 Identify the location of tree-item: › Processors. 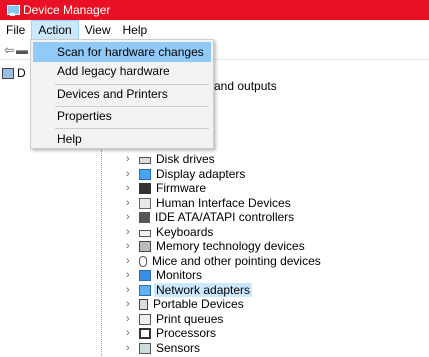
(172, 333).